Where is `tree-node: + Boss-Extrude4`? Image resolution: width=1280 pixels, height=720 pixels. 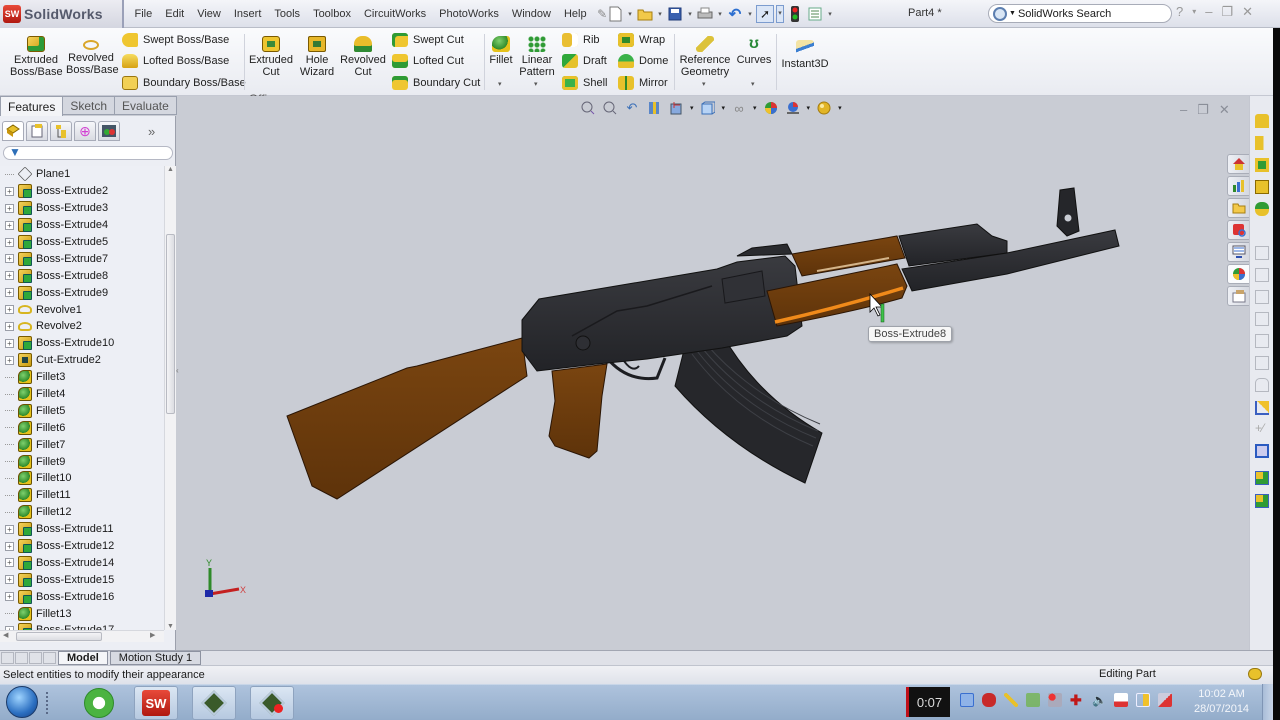 tree-node: + Boss-Extrude4 is located at coordinates (82, 225).